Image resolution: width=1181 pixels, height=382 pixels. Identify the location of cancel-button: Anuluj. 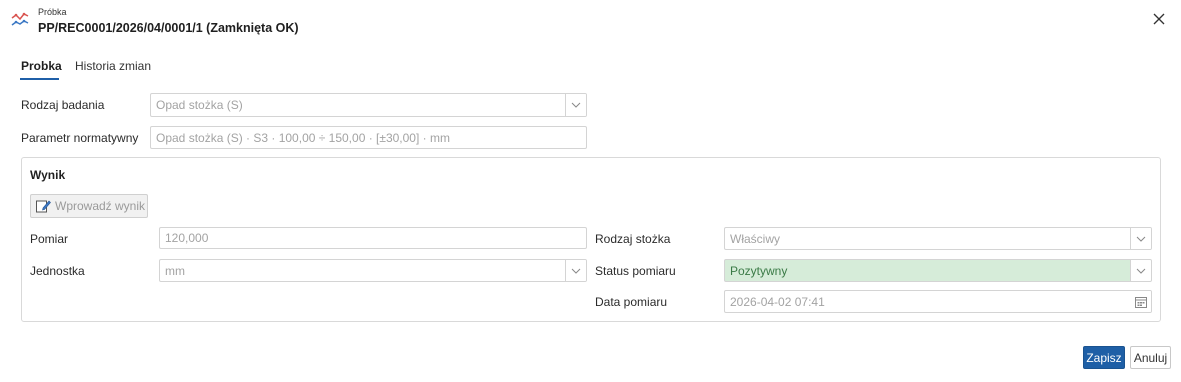
(1150, 357).